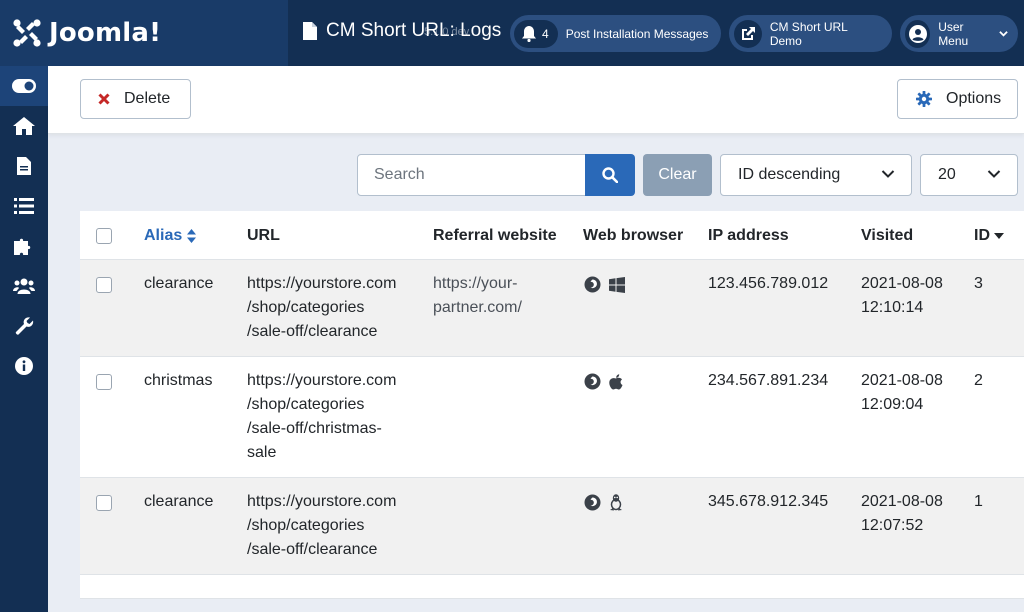 Image resolution: width=1024 pixels, height=612 pixels. I want to click on caret-down-icon, so click(999, 236).